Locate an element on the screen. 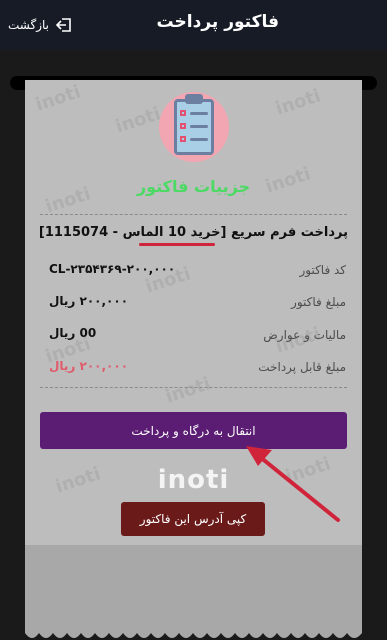  invoice-amount-label: مبلغ فاکتور is located at coordinates (318, 302).